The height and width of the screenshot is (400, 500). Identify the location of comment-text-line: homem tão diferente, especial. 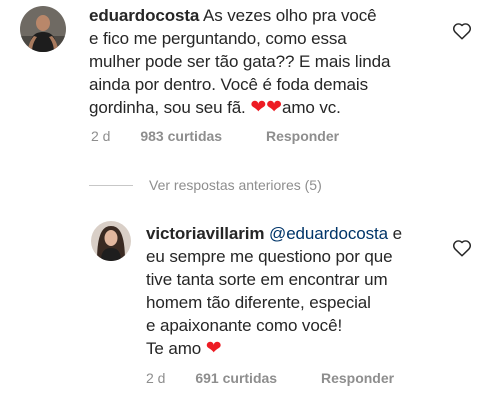
(258, 302).